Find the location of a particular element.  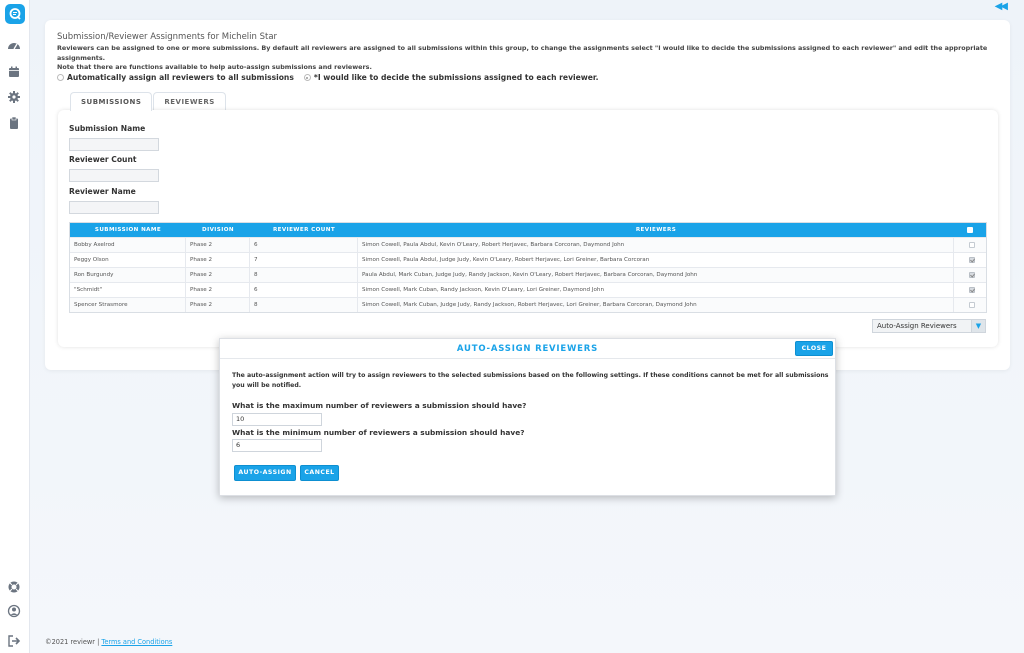

footer: ©2021 reviewr | Terms and Conditions is located at coordinates (108, 642).